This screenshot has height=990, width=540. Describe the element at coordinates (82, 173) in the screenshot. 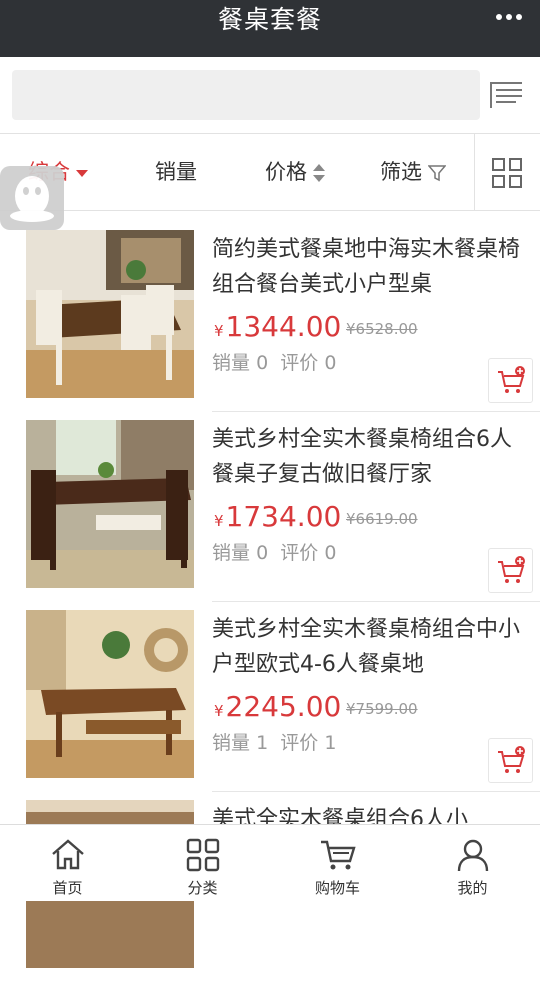

I see `caret-down-icon` at that location.